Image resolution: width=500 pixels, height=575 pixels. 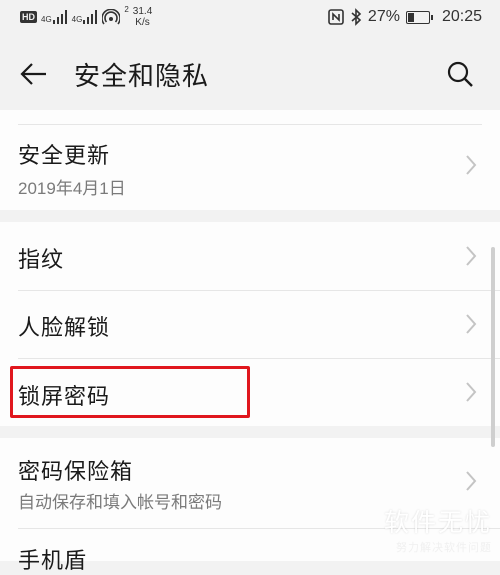 What do you see at coordinates (120, 502) in the screenshot?
I see `item-subtitle: 自动保存和填入帐号和密码` at bounding box center [120, 502].